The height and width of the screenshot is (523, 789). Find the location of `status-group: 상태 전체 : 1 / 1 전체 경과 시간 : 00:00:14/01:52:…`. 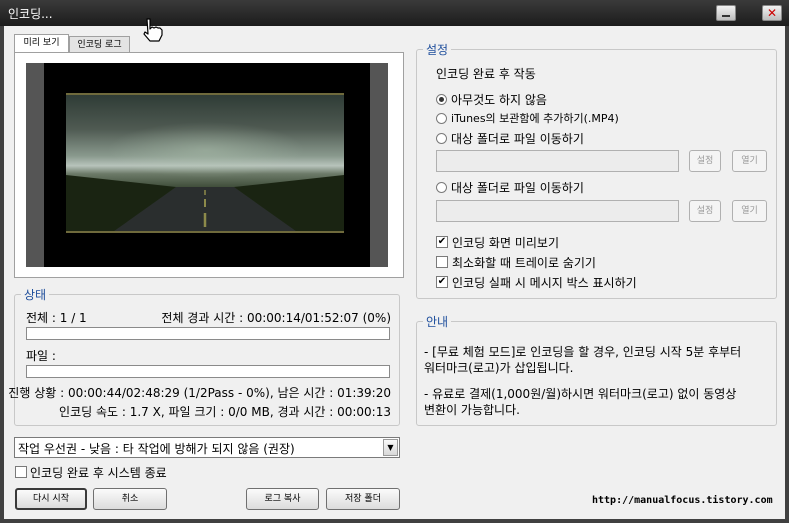

status-group: 상태 전체 : 1 / 1 전체 경과 시간 : 00:00:14/01:52:… is located at coordinates (204, 356).